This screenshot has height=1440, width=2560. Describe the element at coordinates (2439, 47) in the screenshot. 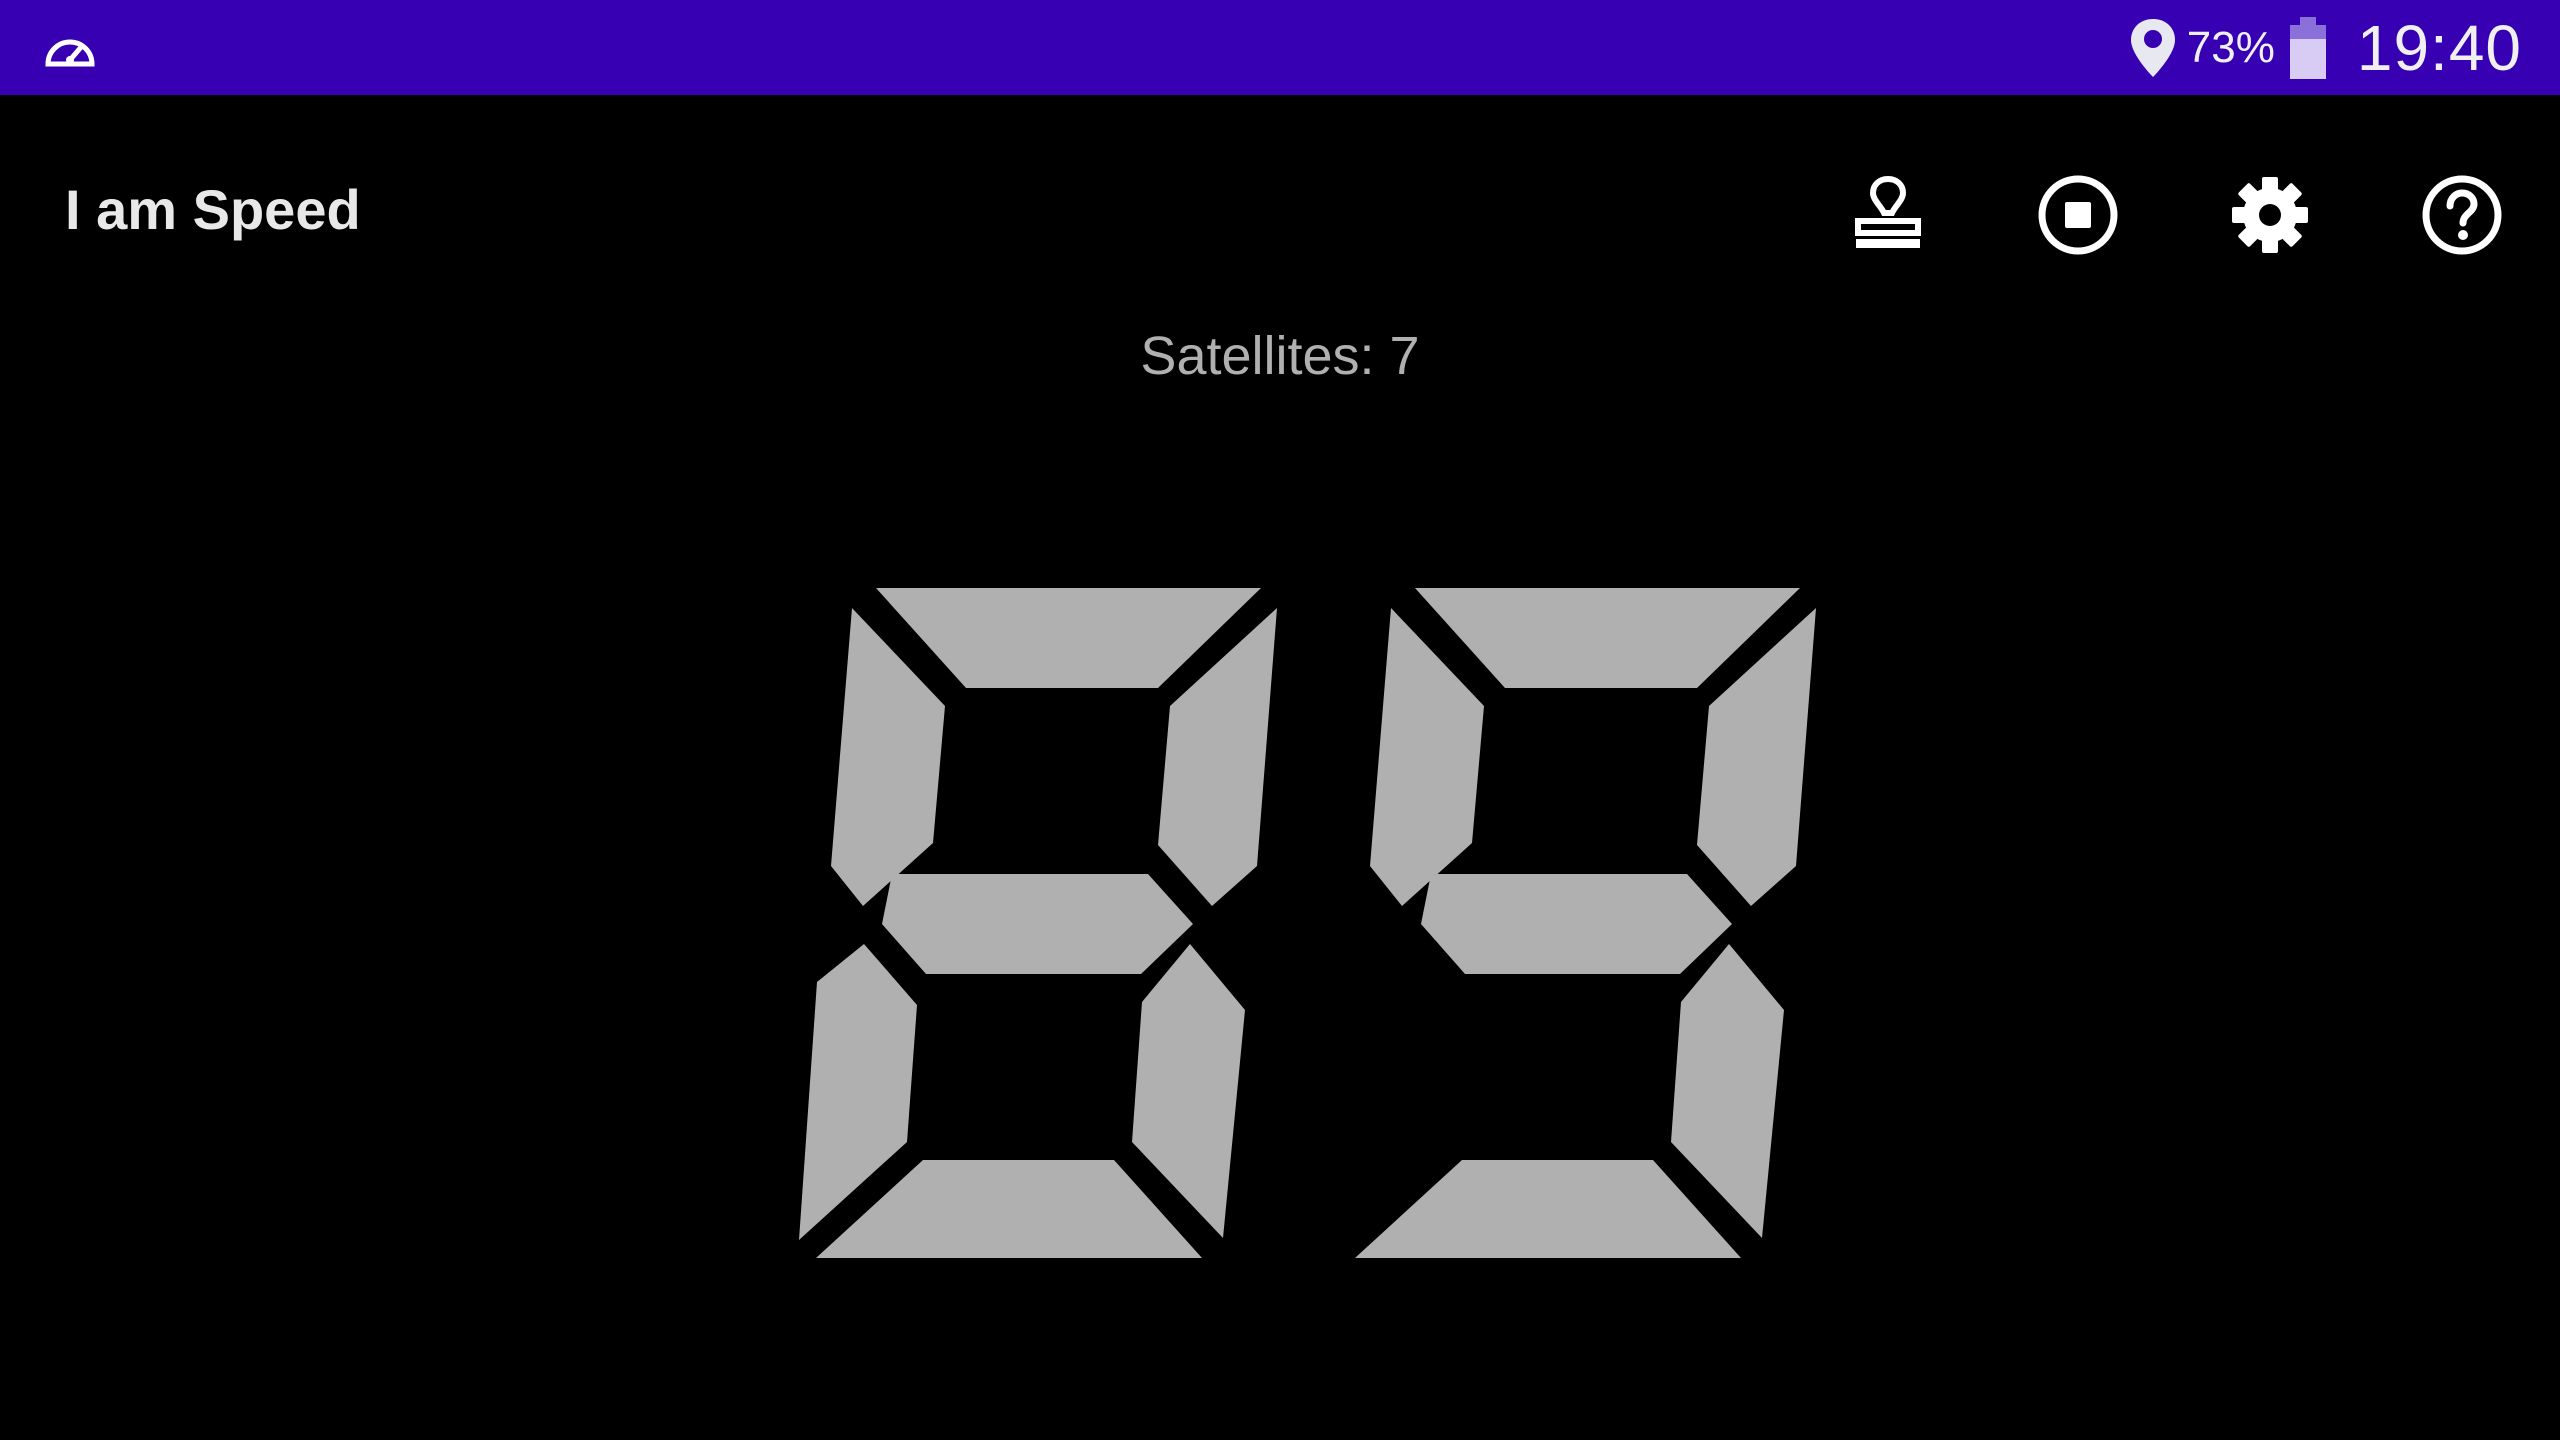

I see `clock: 19:40` at that location.